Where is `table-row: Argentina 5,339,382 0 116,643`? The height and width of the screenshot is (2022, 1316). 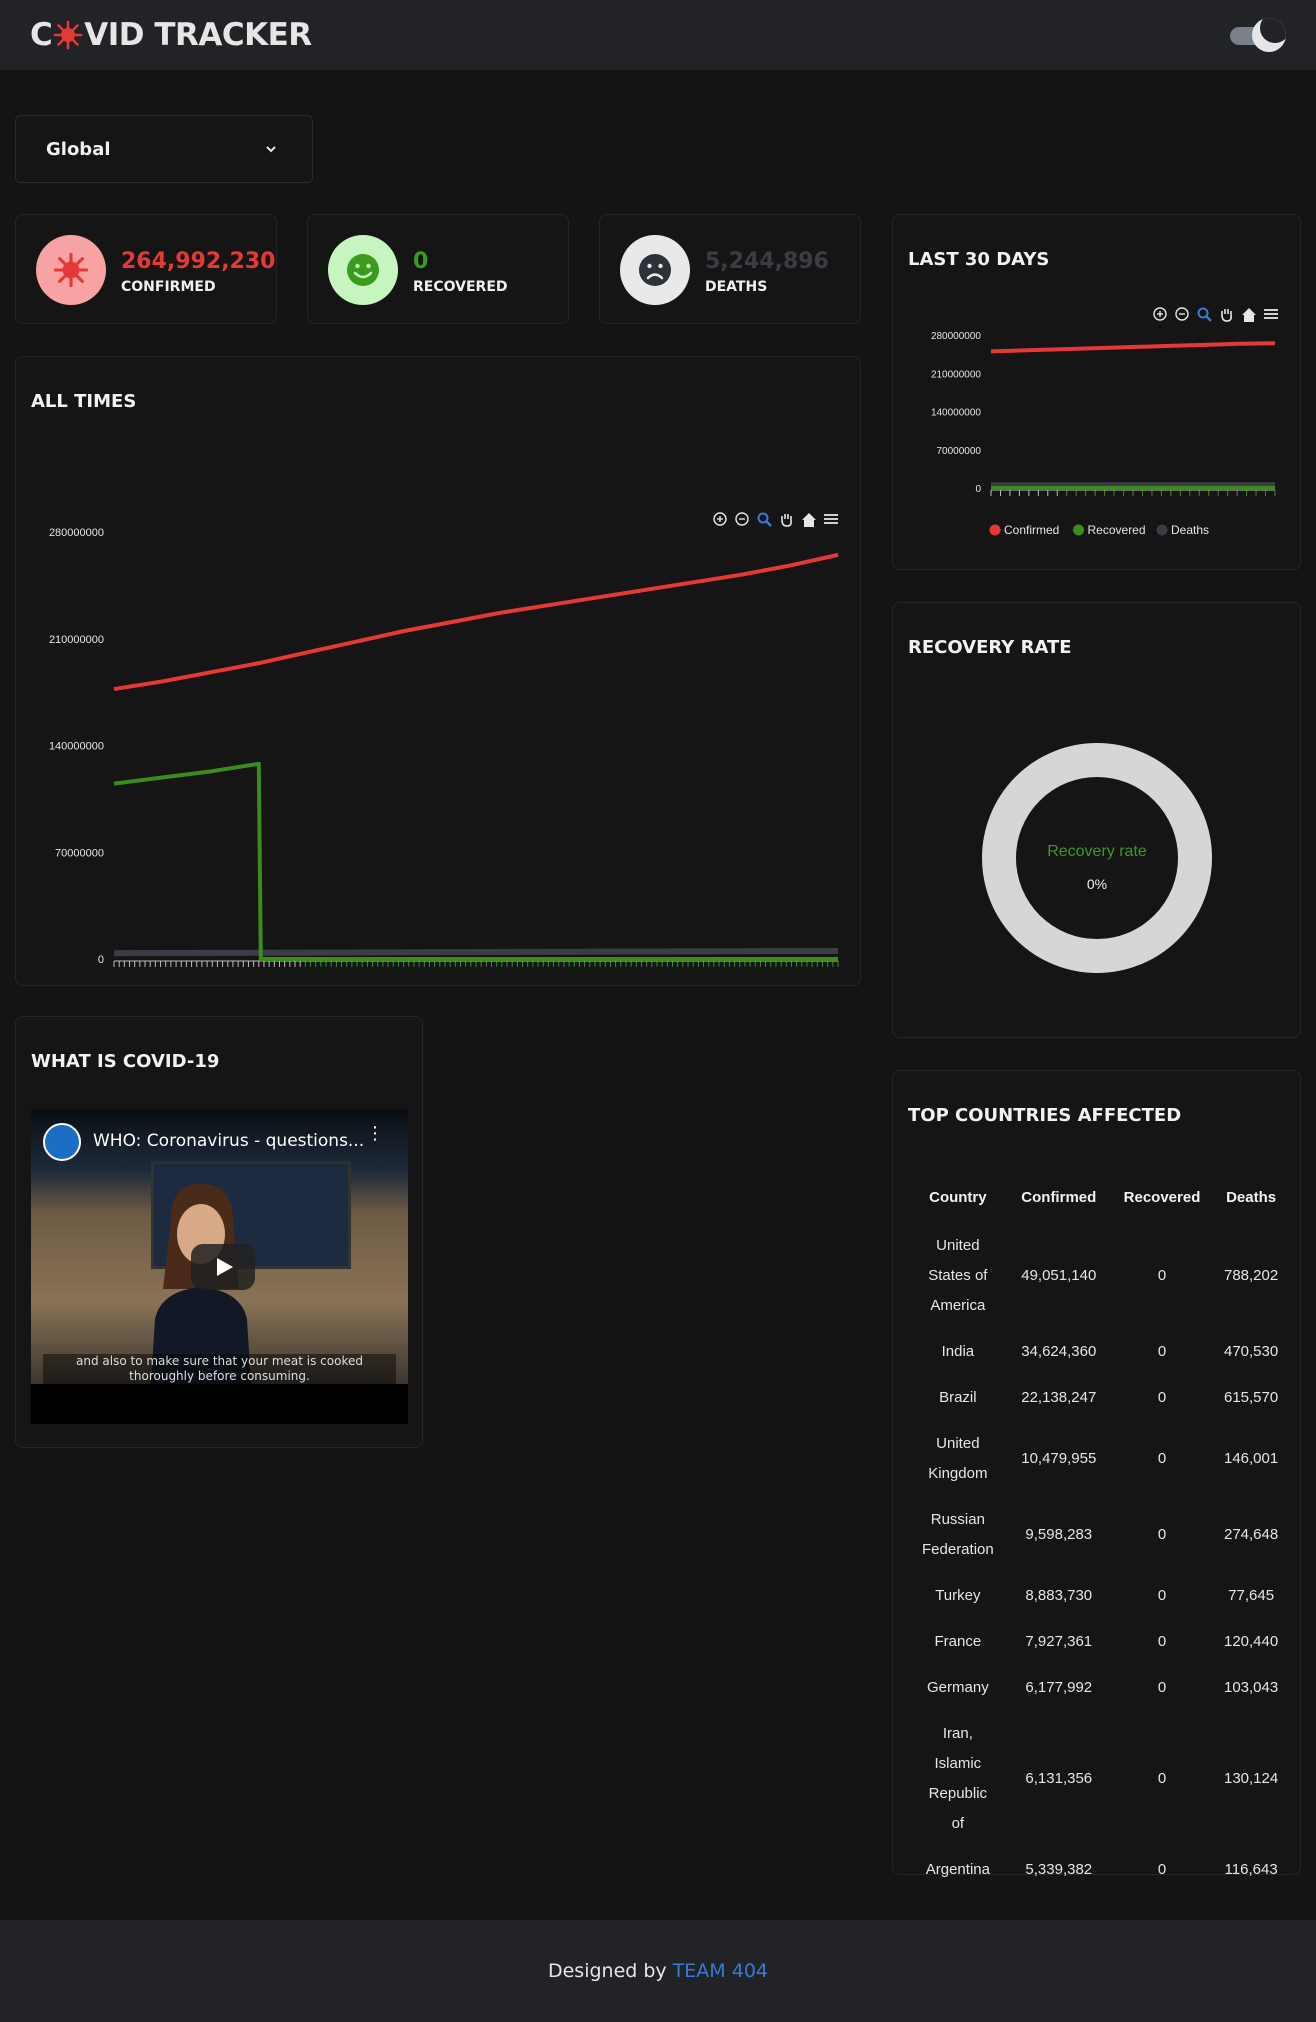 table-row: Argentina 5,339,382 0 116,643 is located at coordinates (1098, 1870).